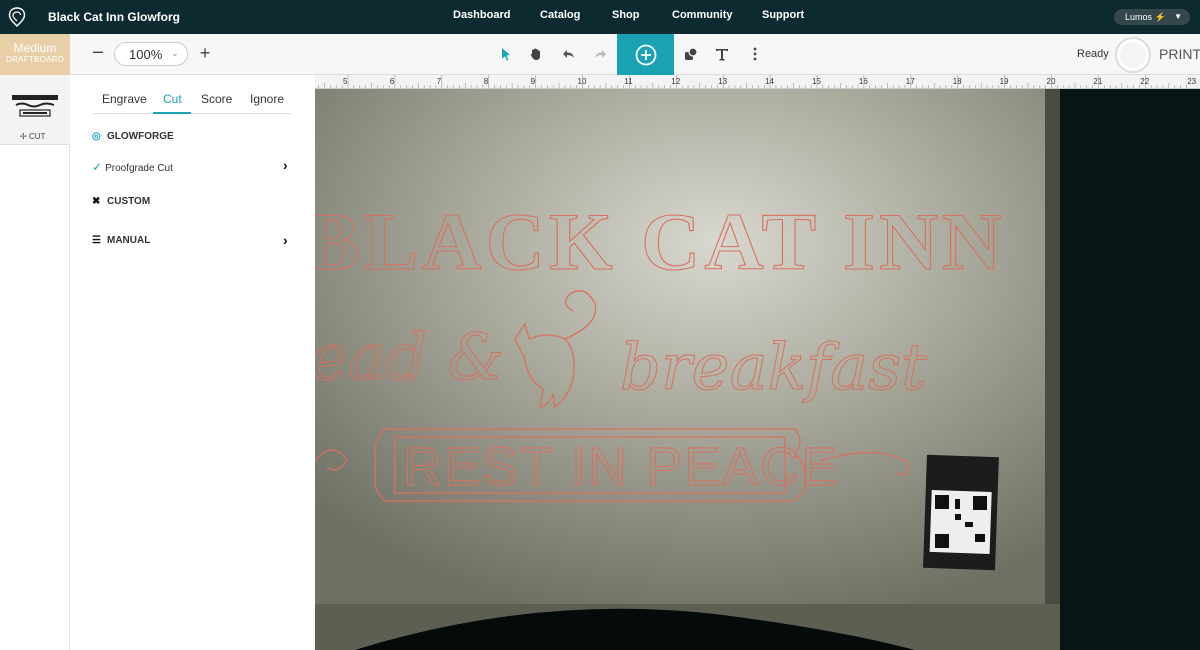 The height and width of the screenshot is (650, 1200). Describe the element at coordinates (97, 167) in the screenshot. I see `checkmark-icon: ✓` at that location.